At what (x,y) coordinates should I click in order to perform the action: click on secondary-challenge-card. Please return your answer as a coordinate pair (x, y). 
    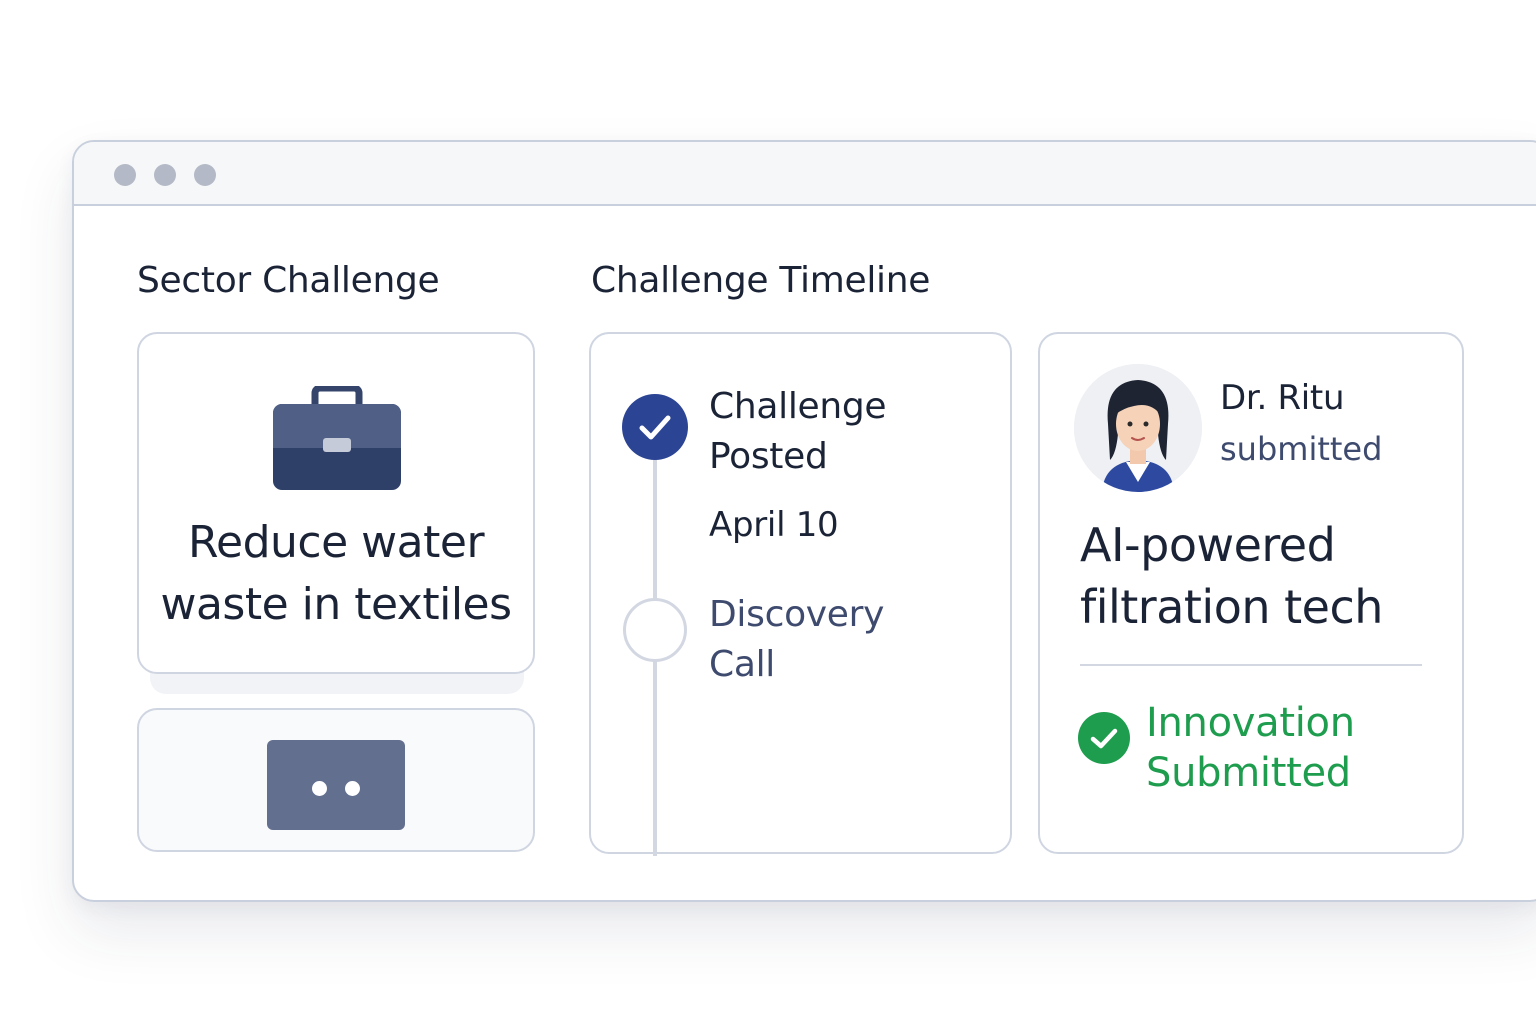
    Looking at the image, I should click on (336, 780).